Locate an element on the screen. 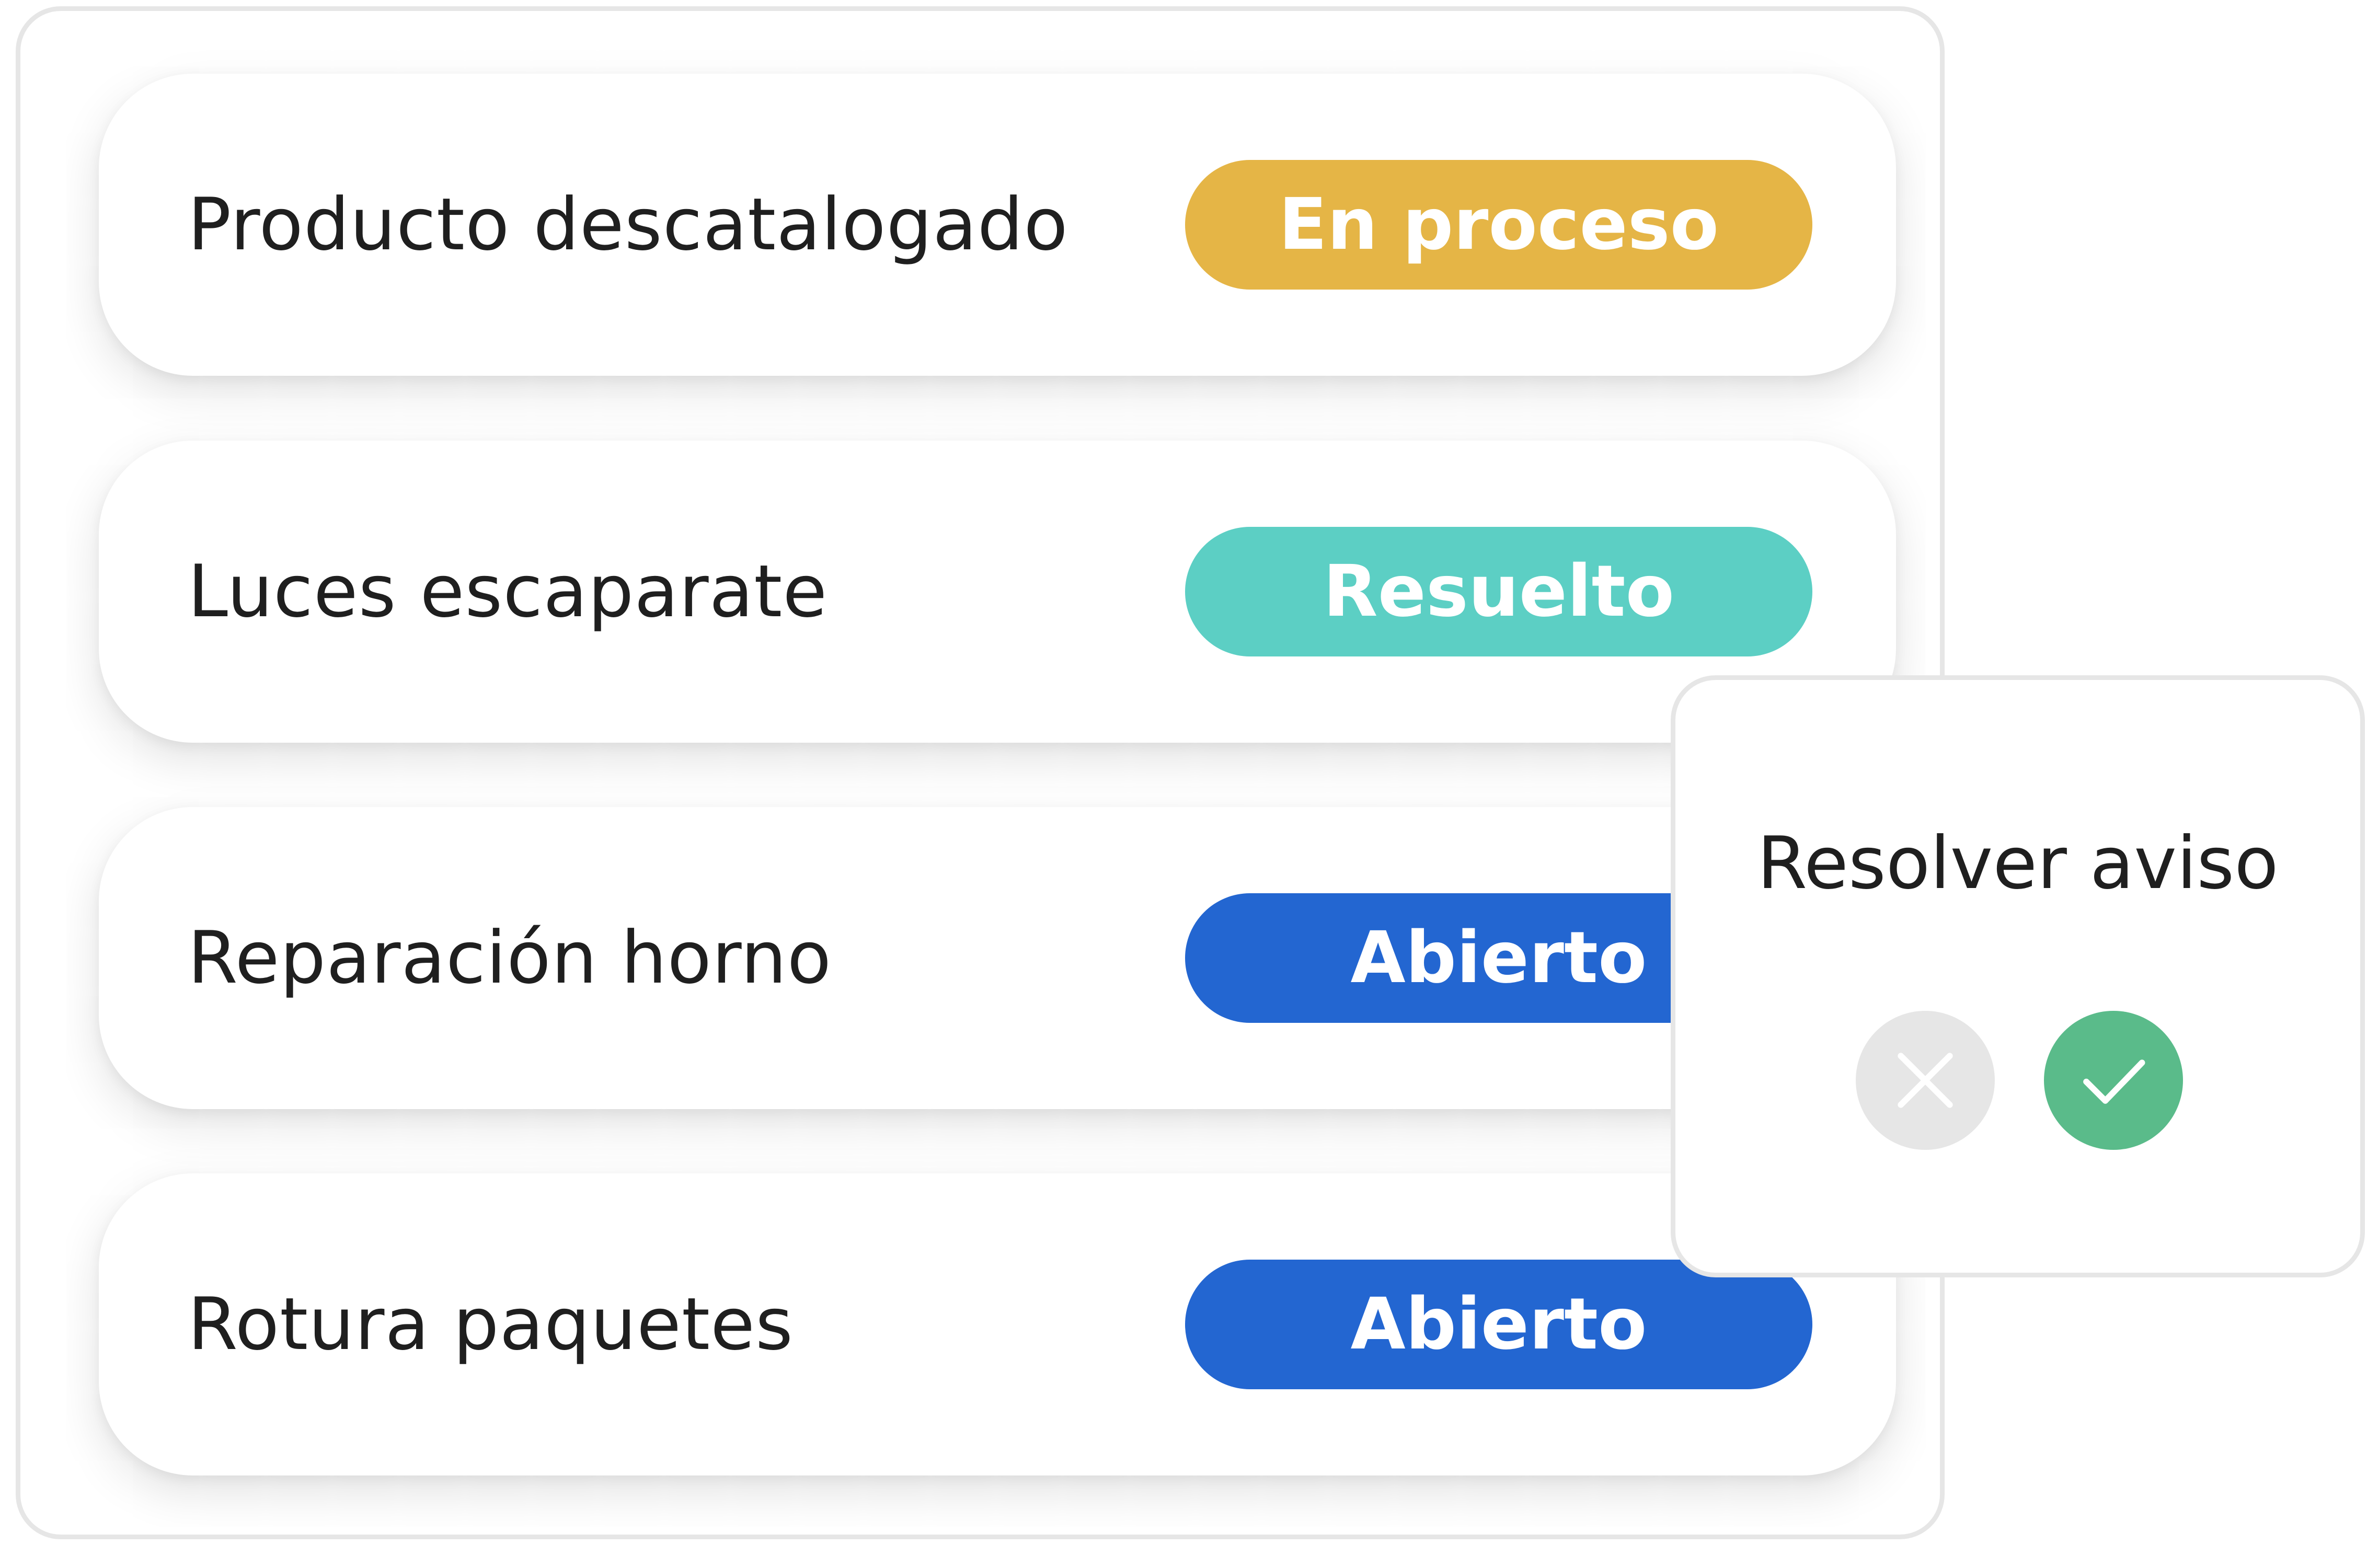 The height and width of the screenshot is (1568, 2367). issue-title: Rotura paquetes is located at coordinates (491, 1324).